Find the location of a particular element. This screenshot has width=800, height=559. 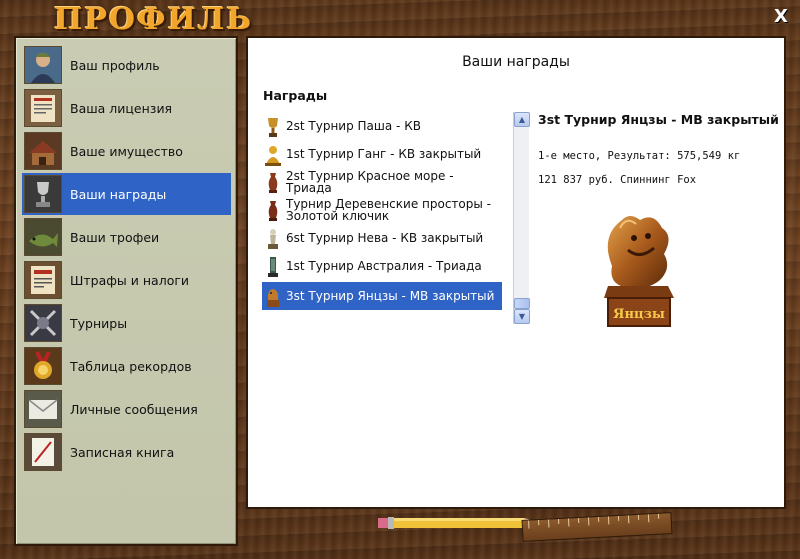

sidebar-item-label: Записная книга is located at coordinates (122, 452).